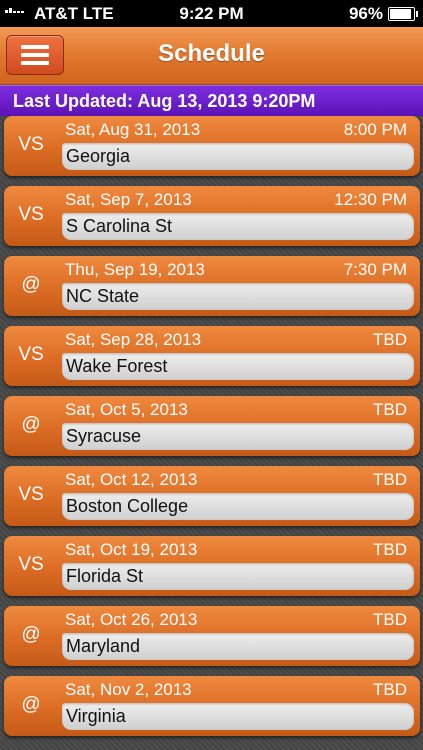 The image size is (423, 750). What do you see at coordinates (238, 716) in the screenshot?
I see `opponent-panel: Virginia` at bounding box center [238, 716].